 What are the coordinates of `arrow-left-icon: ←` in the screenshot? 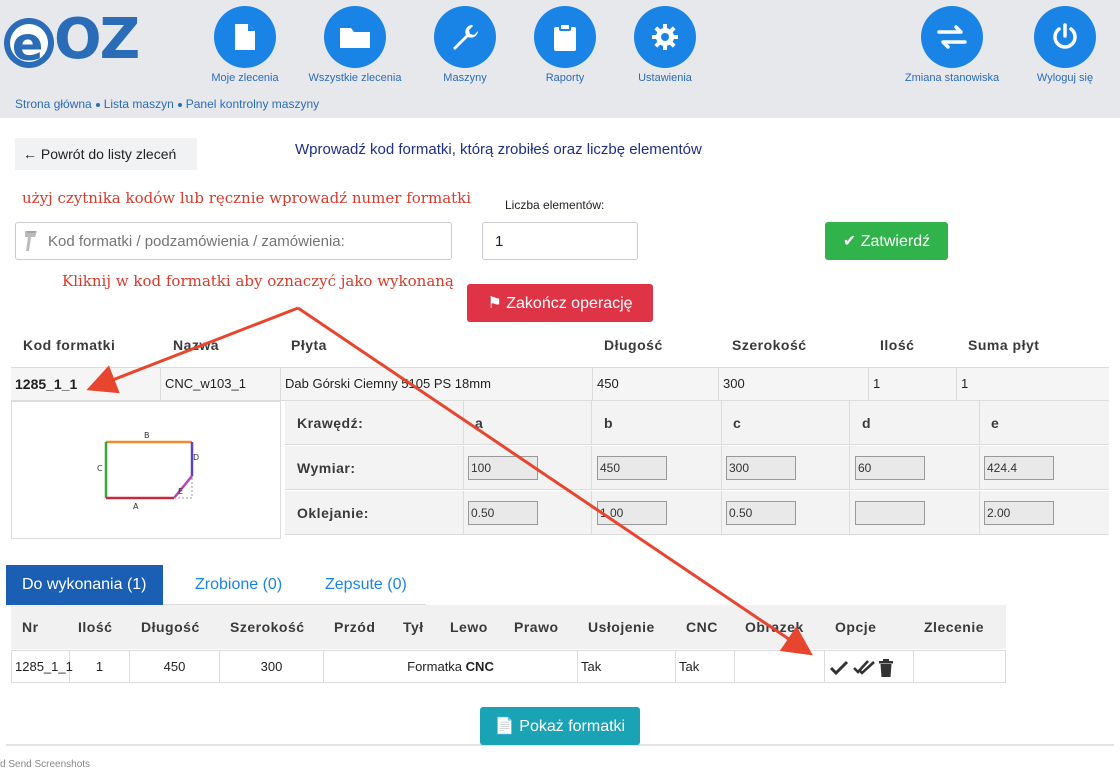 It's located at (30, 154).